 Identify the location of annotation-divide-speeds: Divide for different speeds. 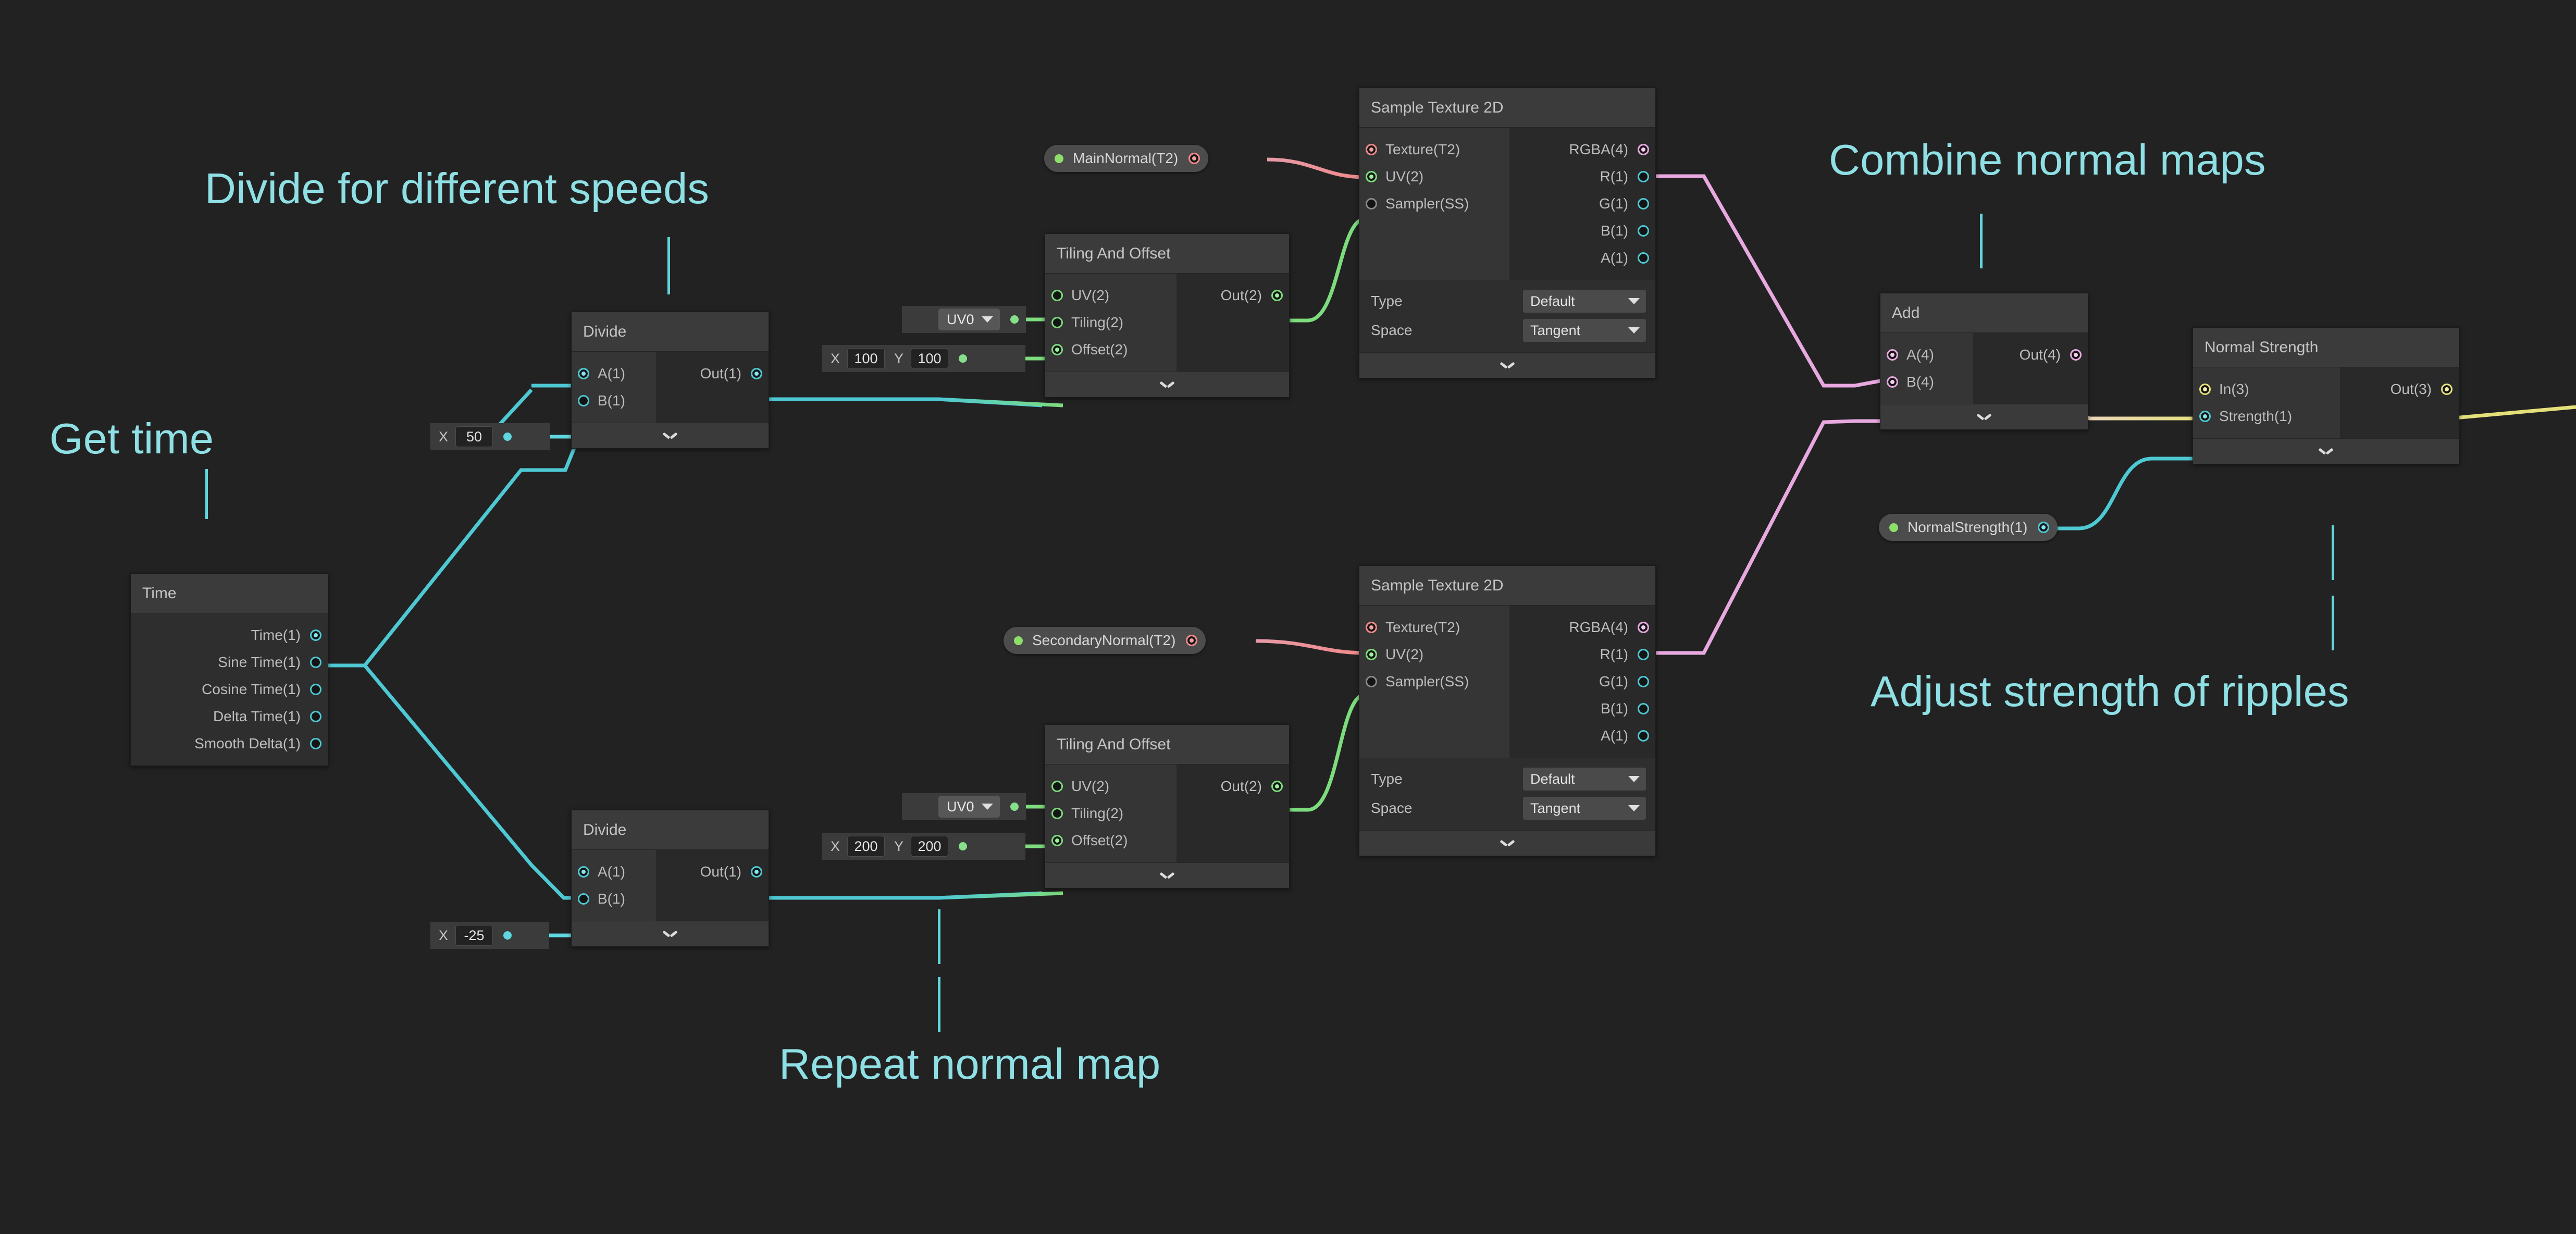
(457, 189).